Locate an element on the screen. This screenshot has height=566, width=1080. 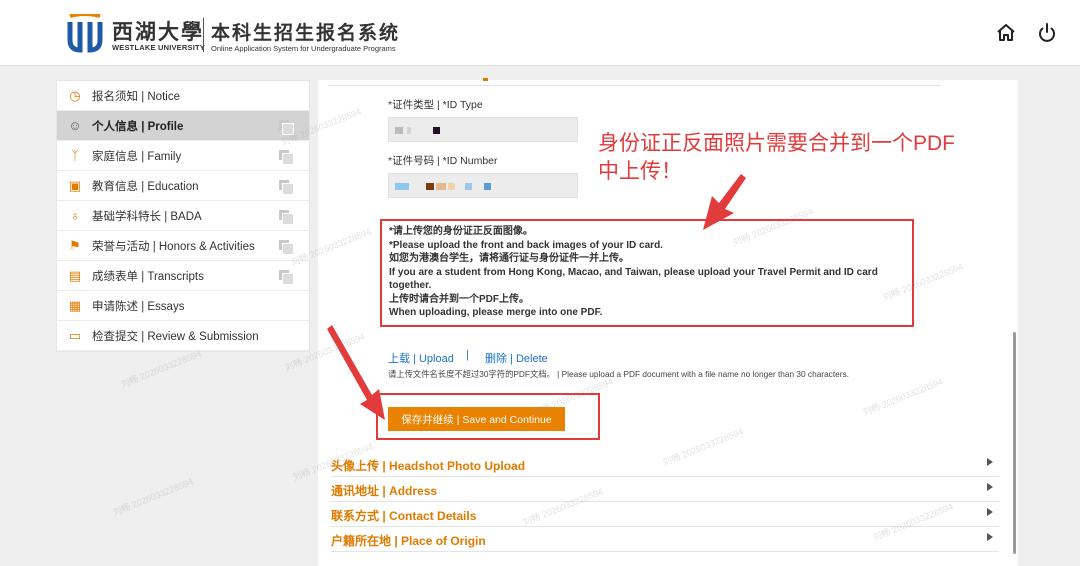
section-title: 户籍所在地 | Place of Origin is located at coordinates (408, 541).